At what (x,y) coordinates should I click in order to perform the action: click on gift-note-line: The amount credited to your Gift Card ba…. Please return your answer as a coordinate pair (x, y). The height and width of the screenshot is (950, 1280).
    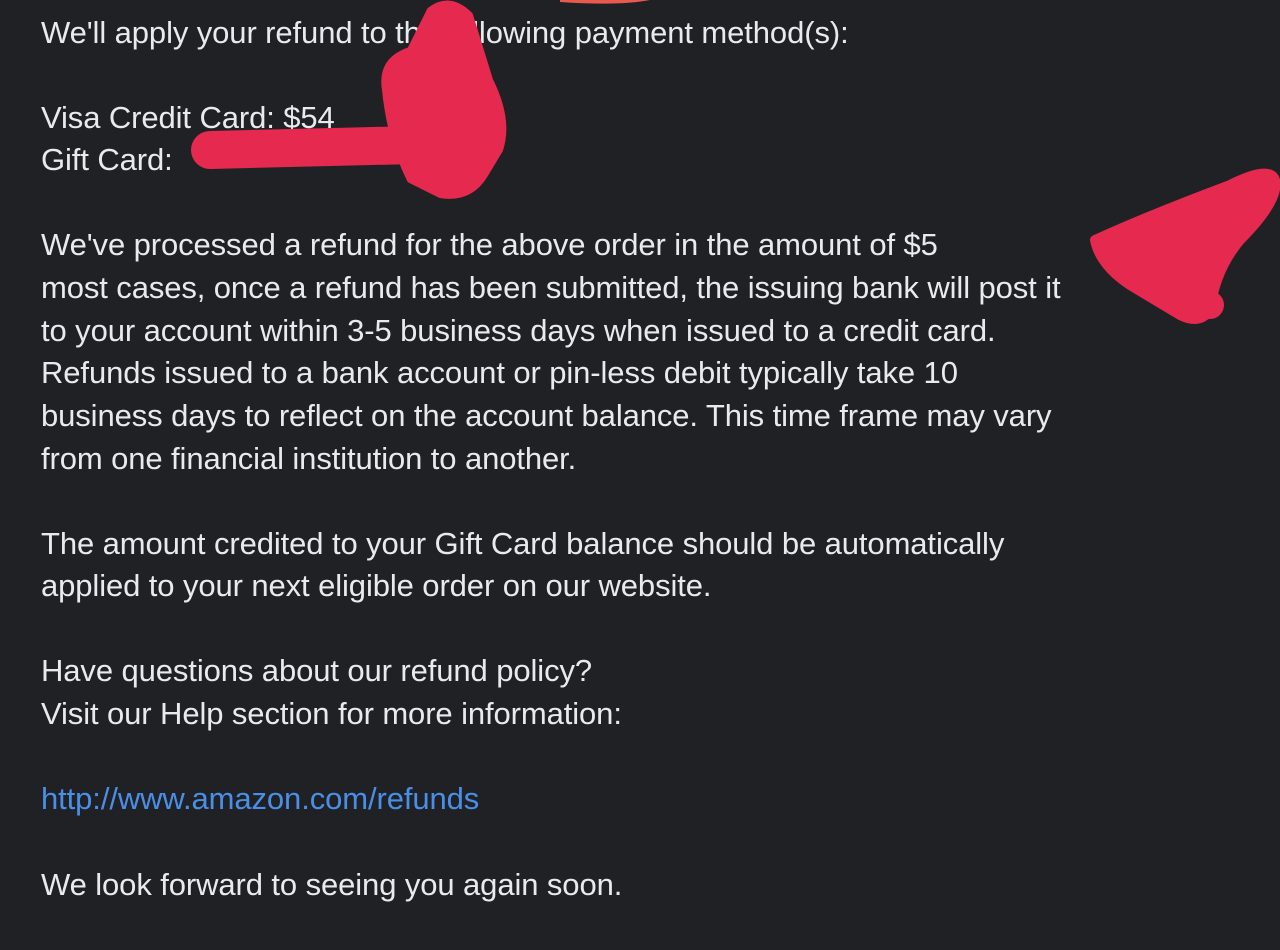
    Looking at the image, I should click on (523, 543).